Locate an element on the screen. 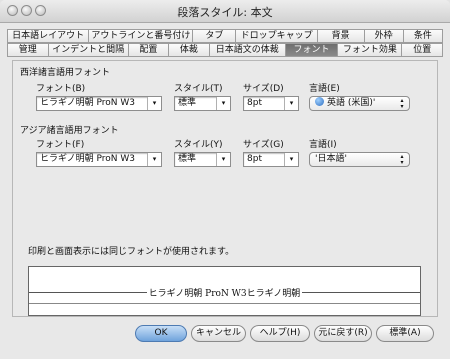 Image resolution: width=450 pixels, height=359 pixels. reset-button: 元に戻す(R) is located at coordinates (343, 333).